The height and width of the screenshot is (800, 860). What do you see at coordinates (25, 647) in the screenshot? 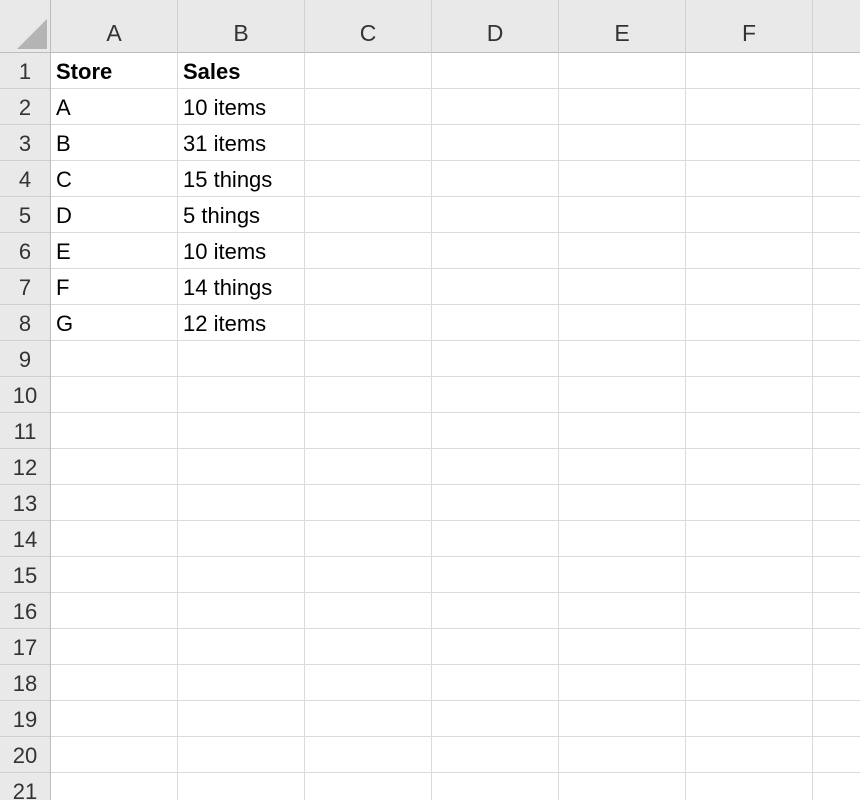
I see `row-header-17: 17` at bounding box center [25, 647].